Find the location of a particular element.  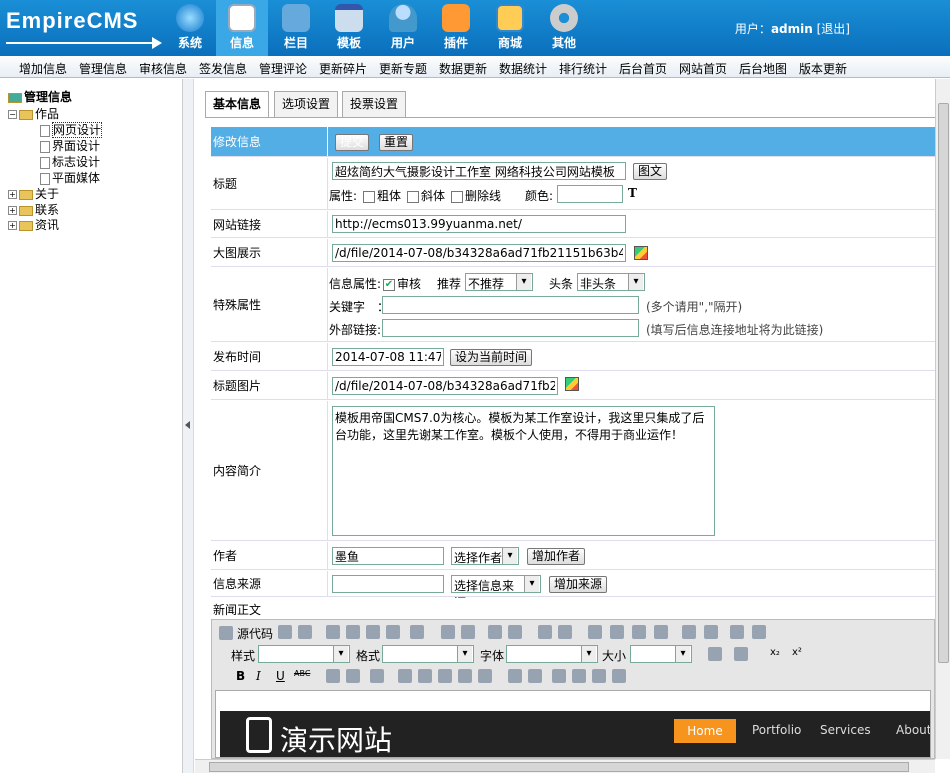

align-justify-icon is located at coordinates (661, 632).